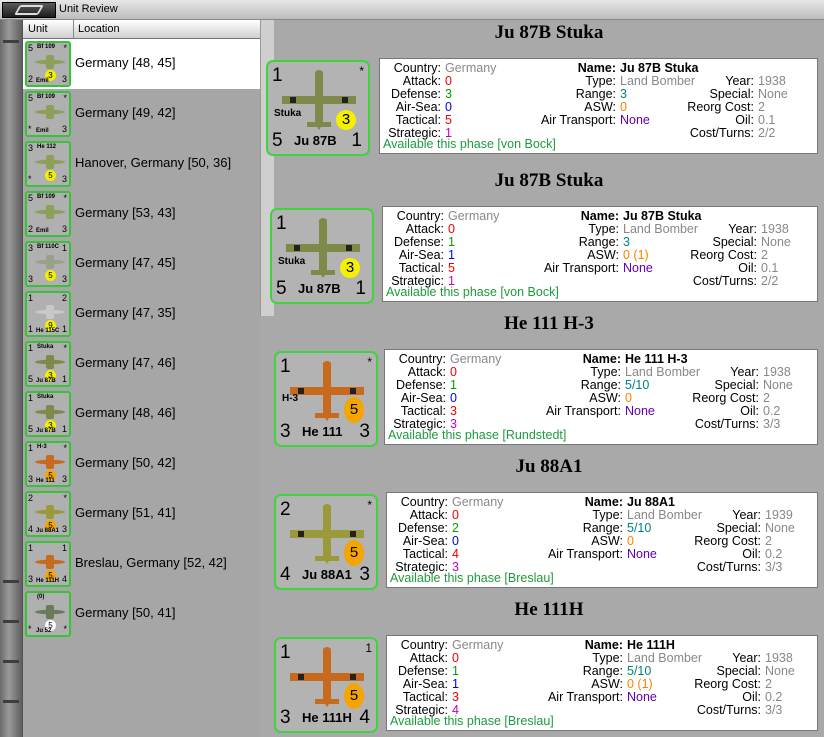  What do you see at coordinates (326, 542) in the screenshot?
I see `unit-counter: 2 4 3 * Ju 88A1 5` at bounding box center [326, 542].